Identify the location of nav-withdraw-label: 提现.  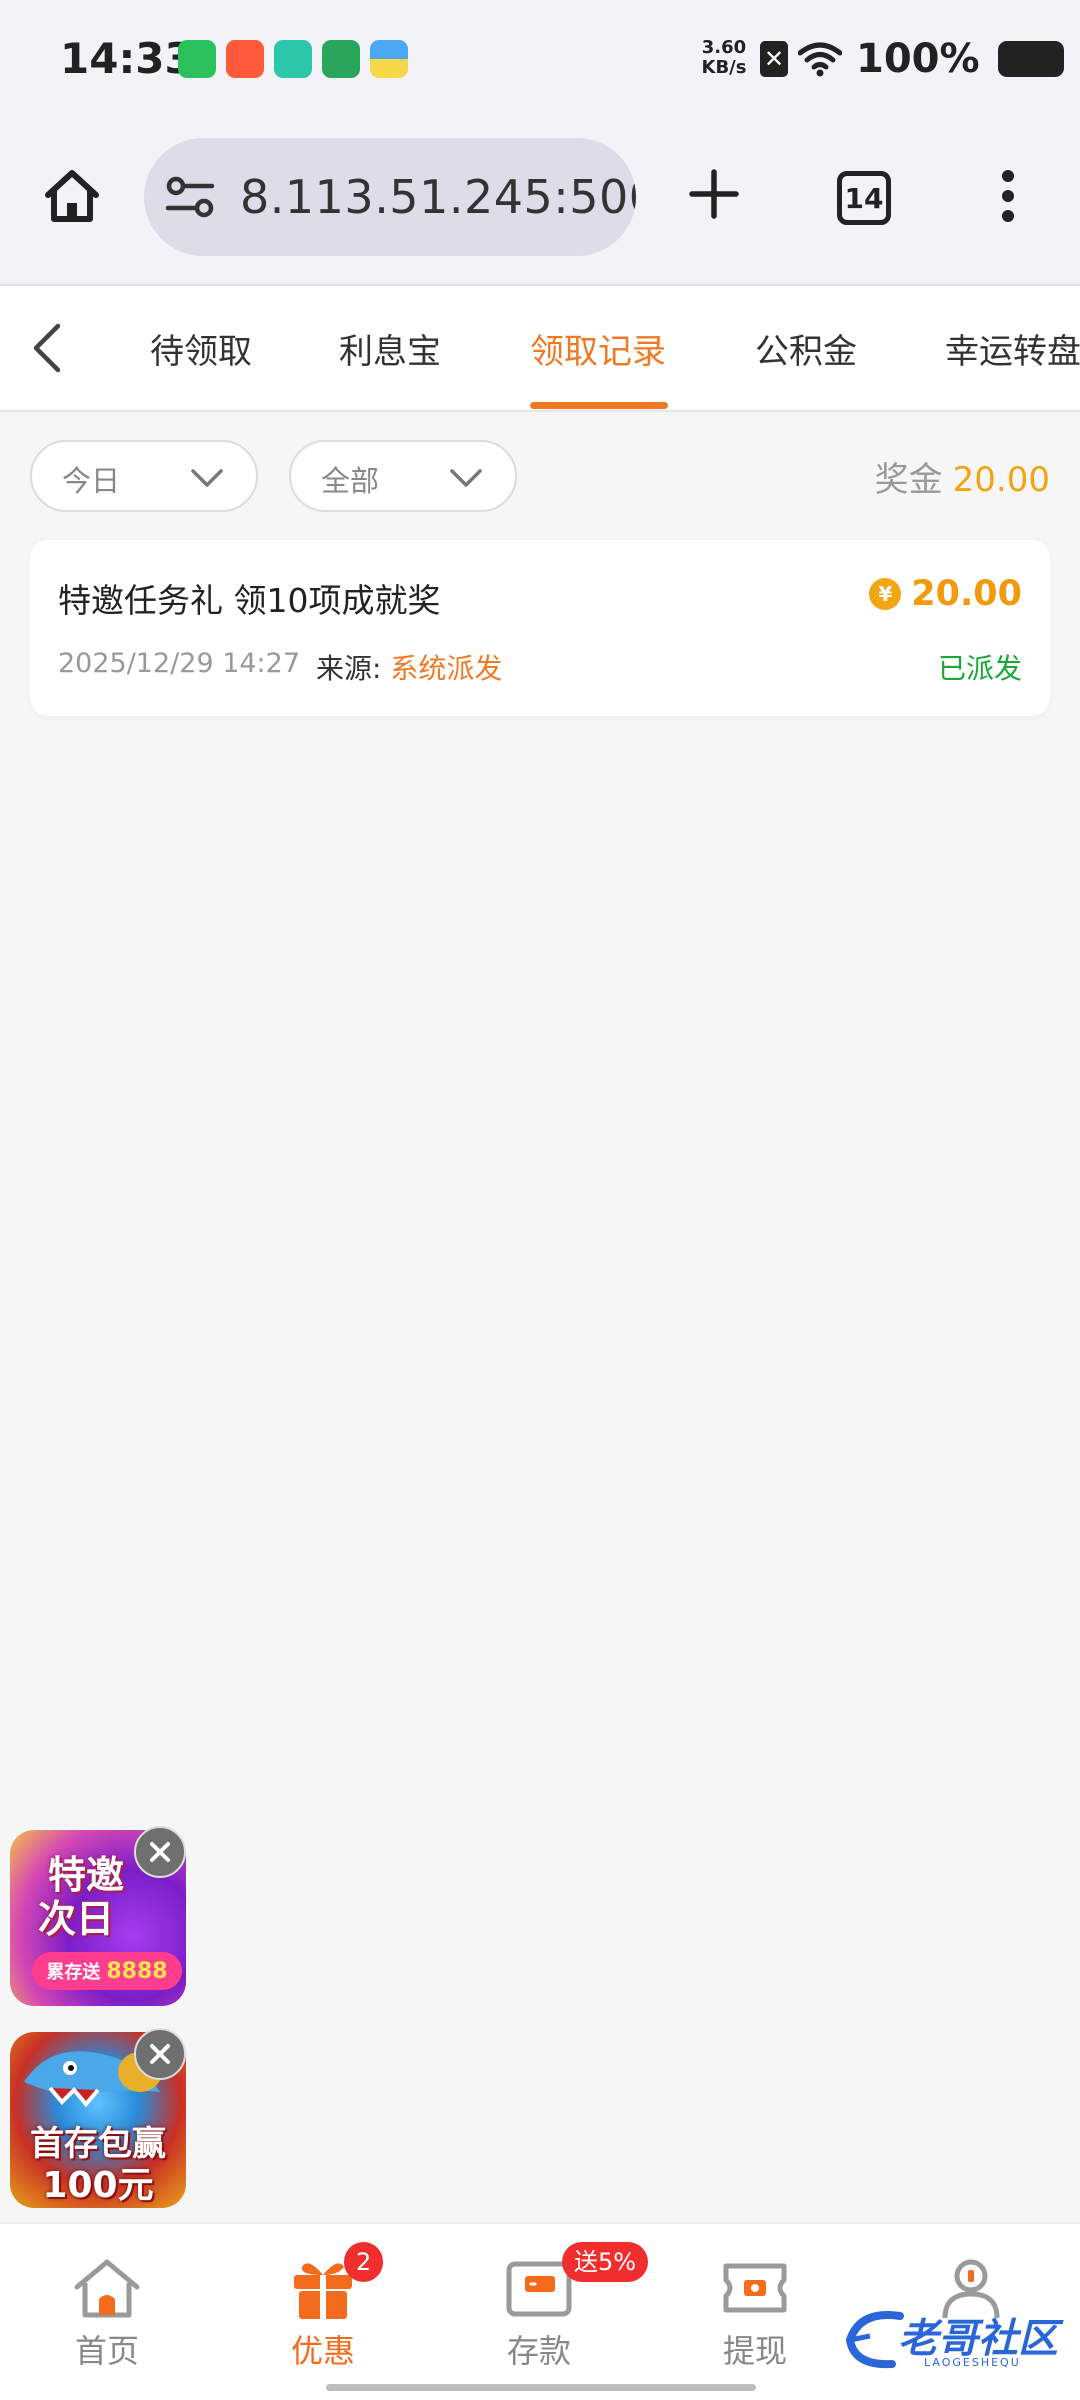
(754, 2351).